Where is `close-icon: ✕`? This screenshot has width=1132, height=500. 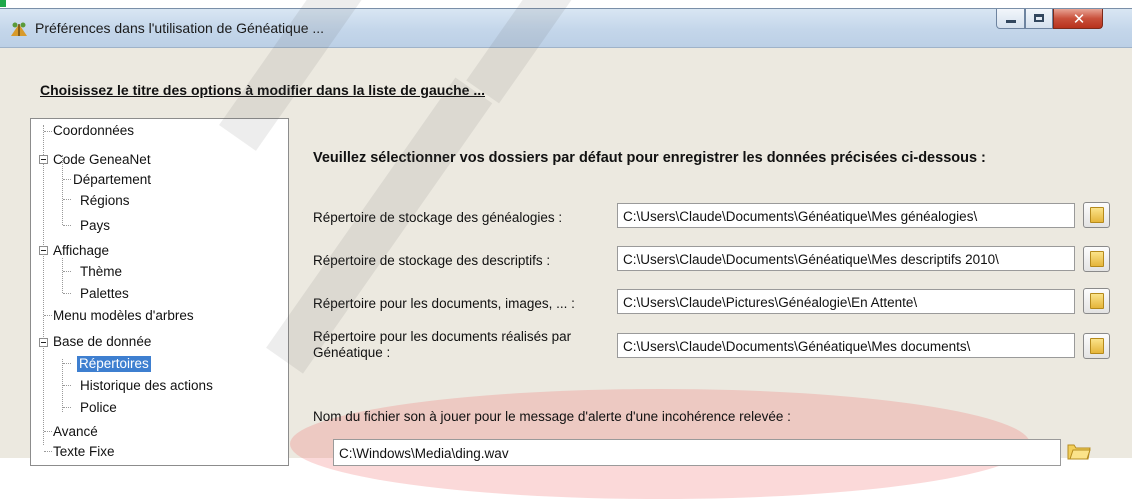 close-icon: ✕ is located at coordinates (1079, 19).